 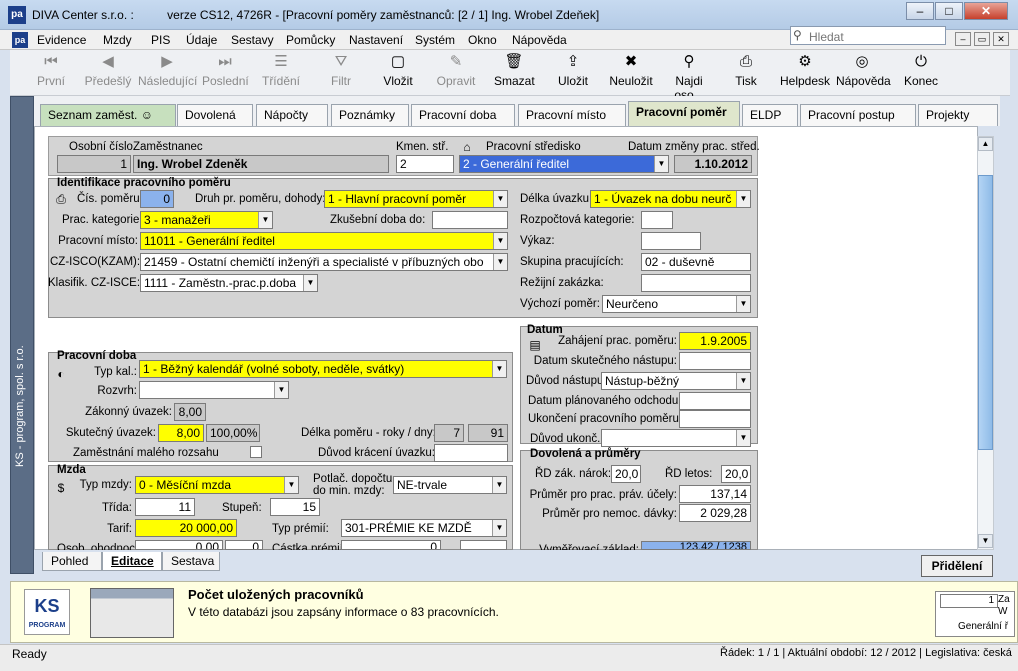 What do you see at coordinates (539, 40) in the screenshot?
I see `menu-napoveda: Nápověda` at bounding box center [539, 40].